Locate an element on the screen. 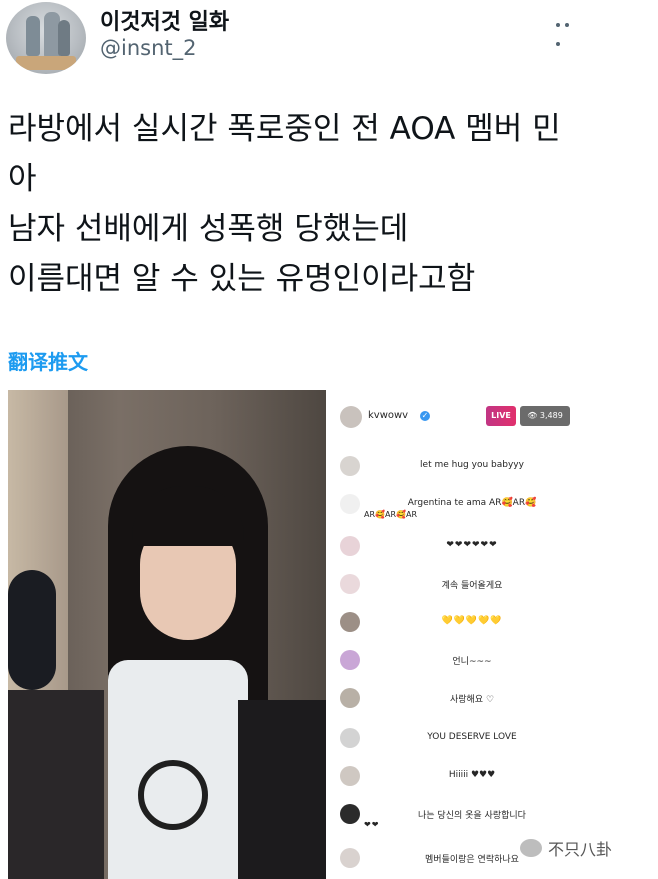  wechat-icon is located at coordinates (531, 848).